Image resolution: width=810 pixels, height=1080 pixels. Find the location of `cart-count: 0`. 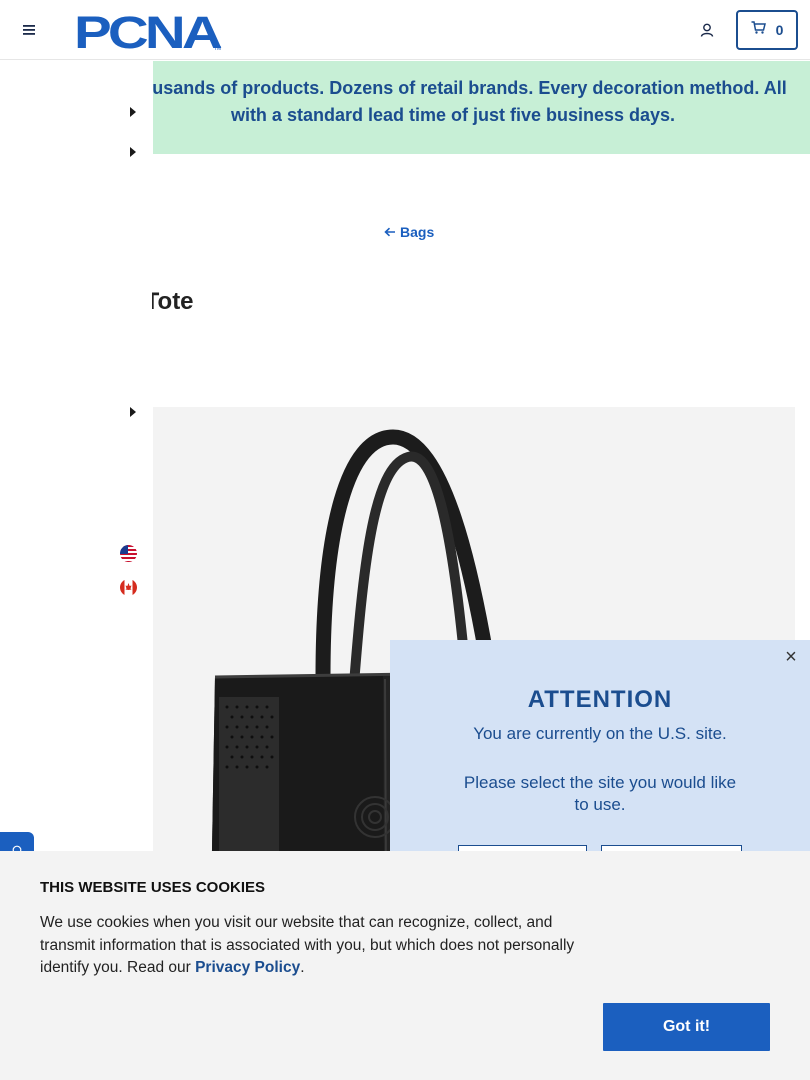

cart-count: 0 is located at coordinates (779, 30).